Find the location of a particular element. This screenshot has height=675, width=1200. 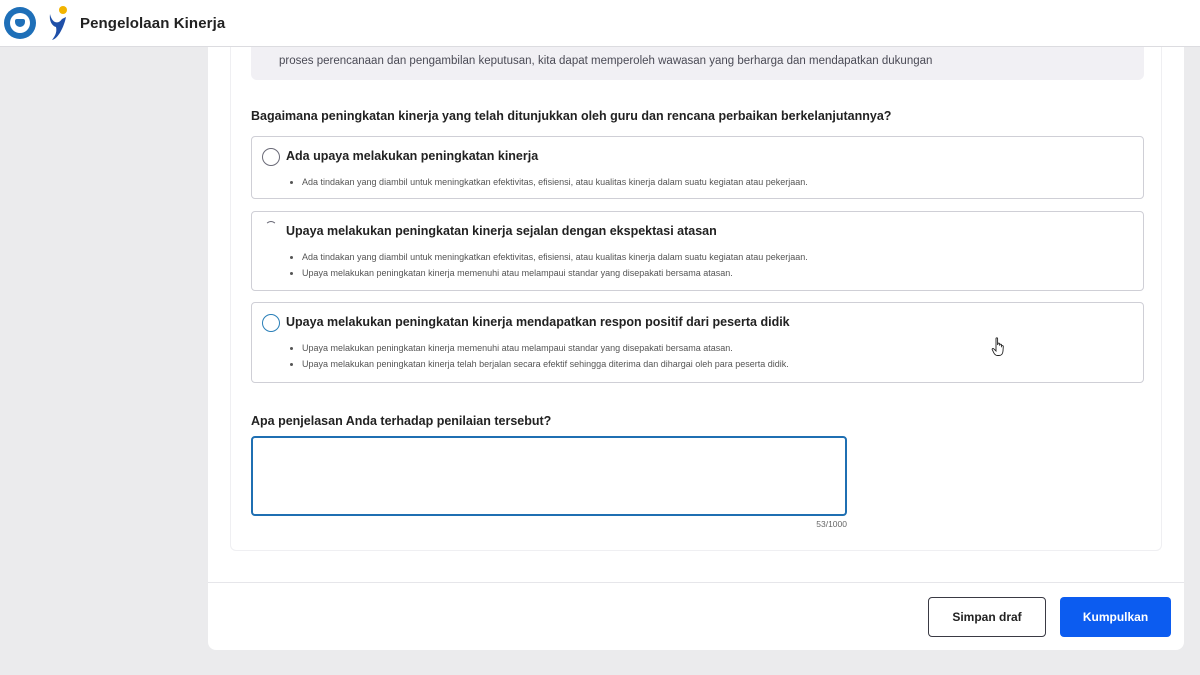

character-counter: 53/1000 is located at coordinates (831, 524).